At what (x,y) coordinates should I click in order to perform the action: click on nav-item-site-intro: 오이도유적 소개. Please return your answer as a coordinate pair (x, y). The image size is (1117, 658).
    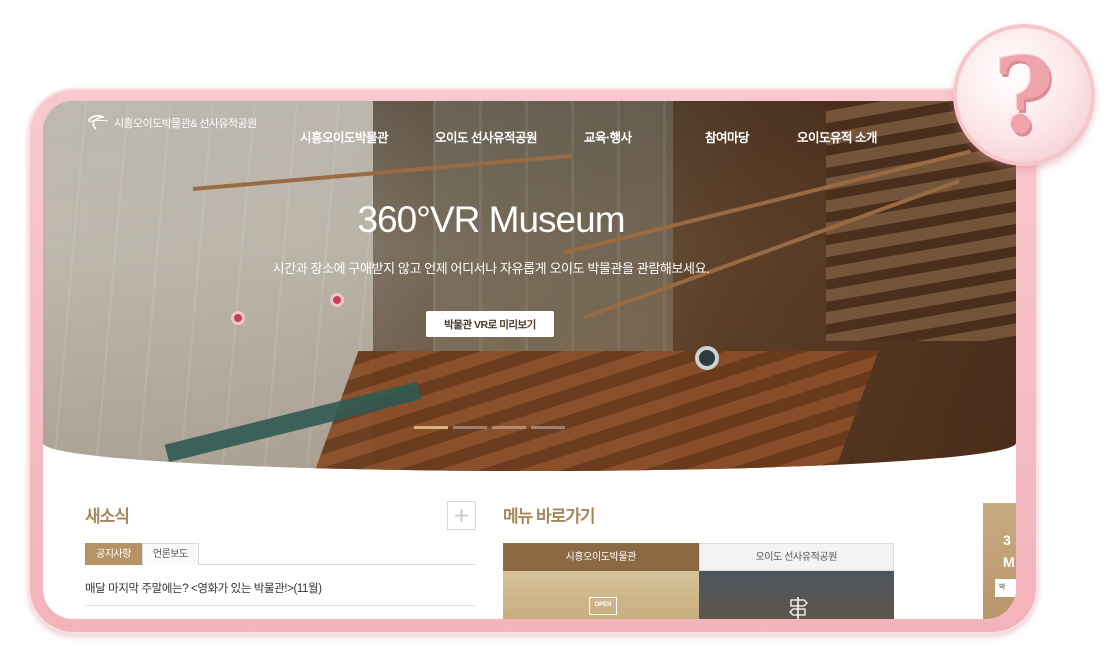
    Looking at the image, I should click on (837, 136).